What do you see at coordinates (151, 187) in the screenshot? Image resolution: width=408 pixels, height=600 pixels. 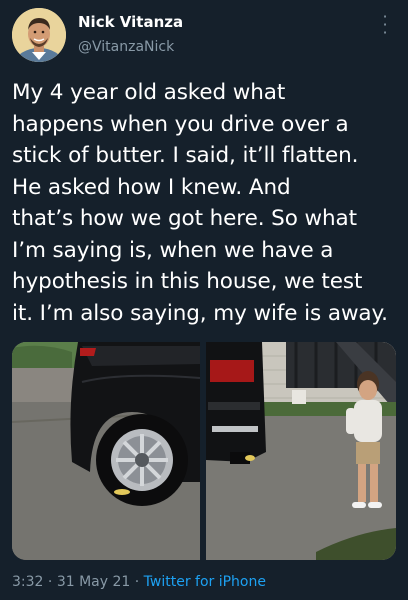 I see `tweet-text-line: He asked how I knew. And` at bounding box center [151, 187].